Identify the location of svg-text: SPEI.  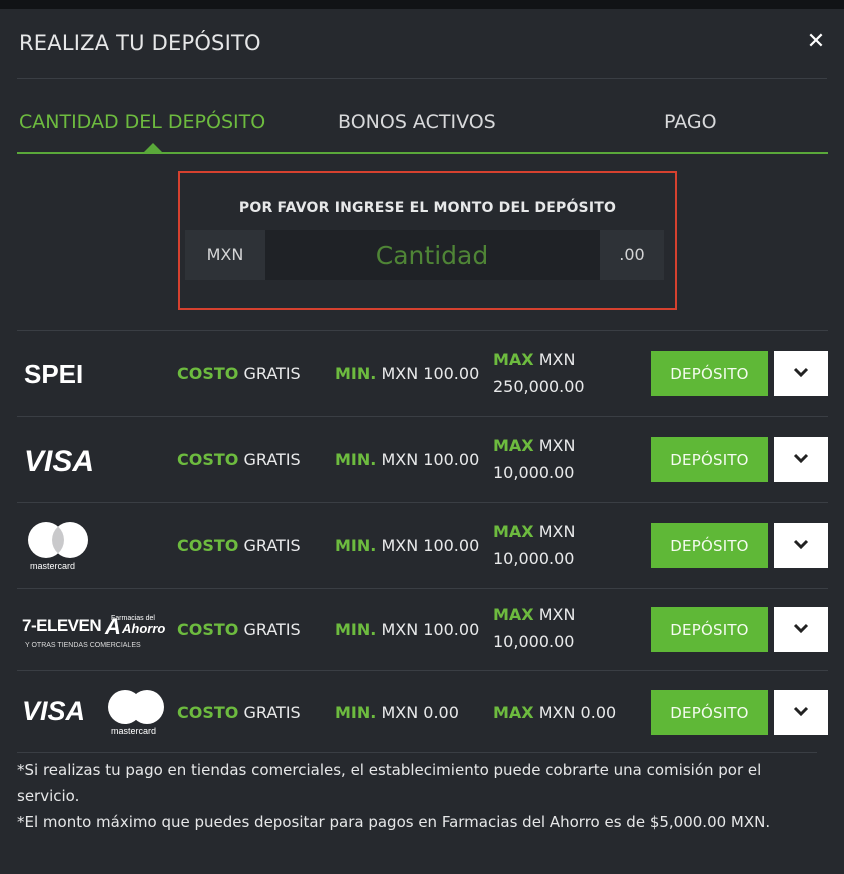
(53, 374).